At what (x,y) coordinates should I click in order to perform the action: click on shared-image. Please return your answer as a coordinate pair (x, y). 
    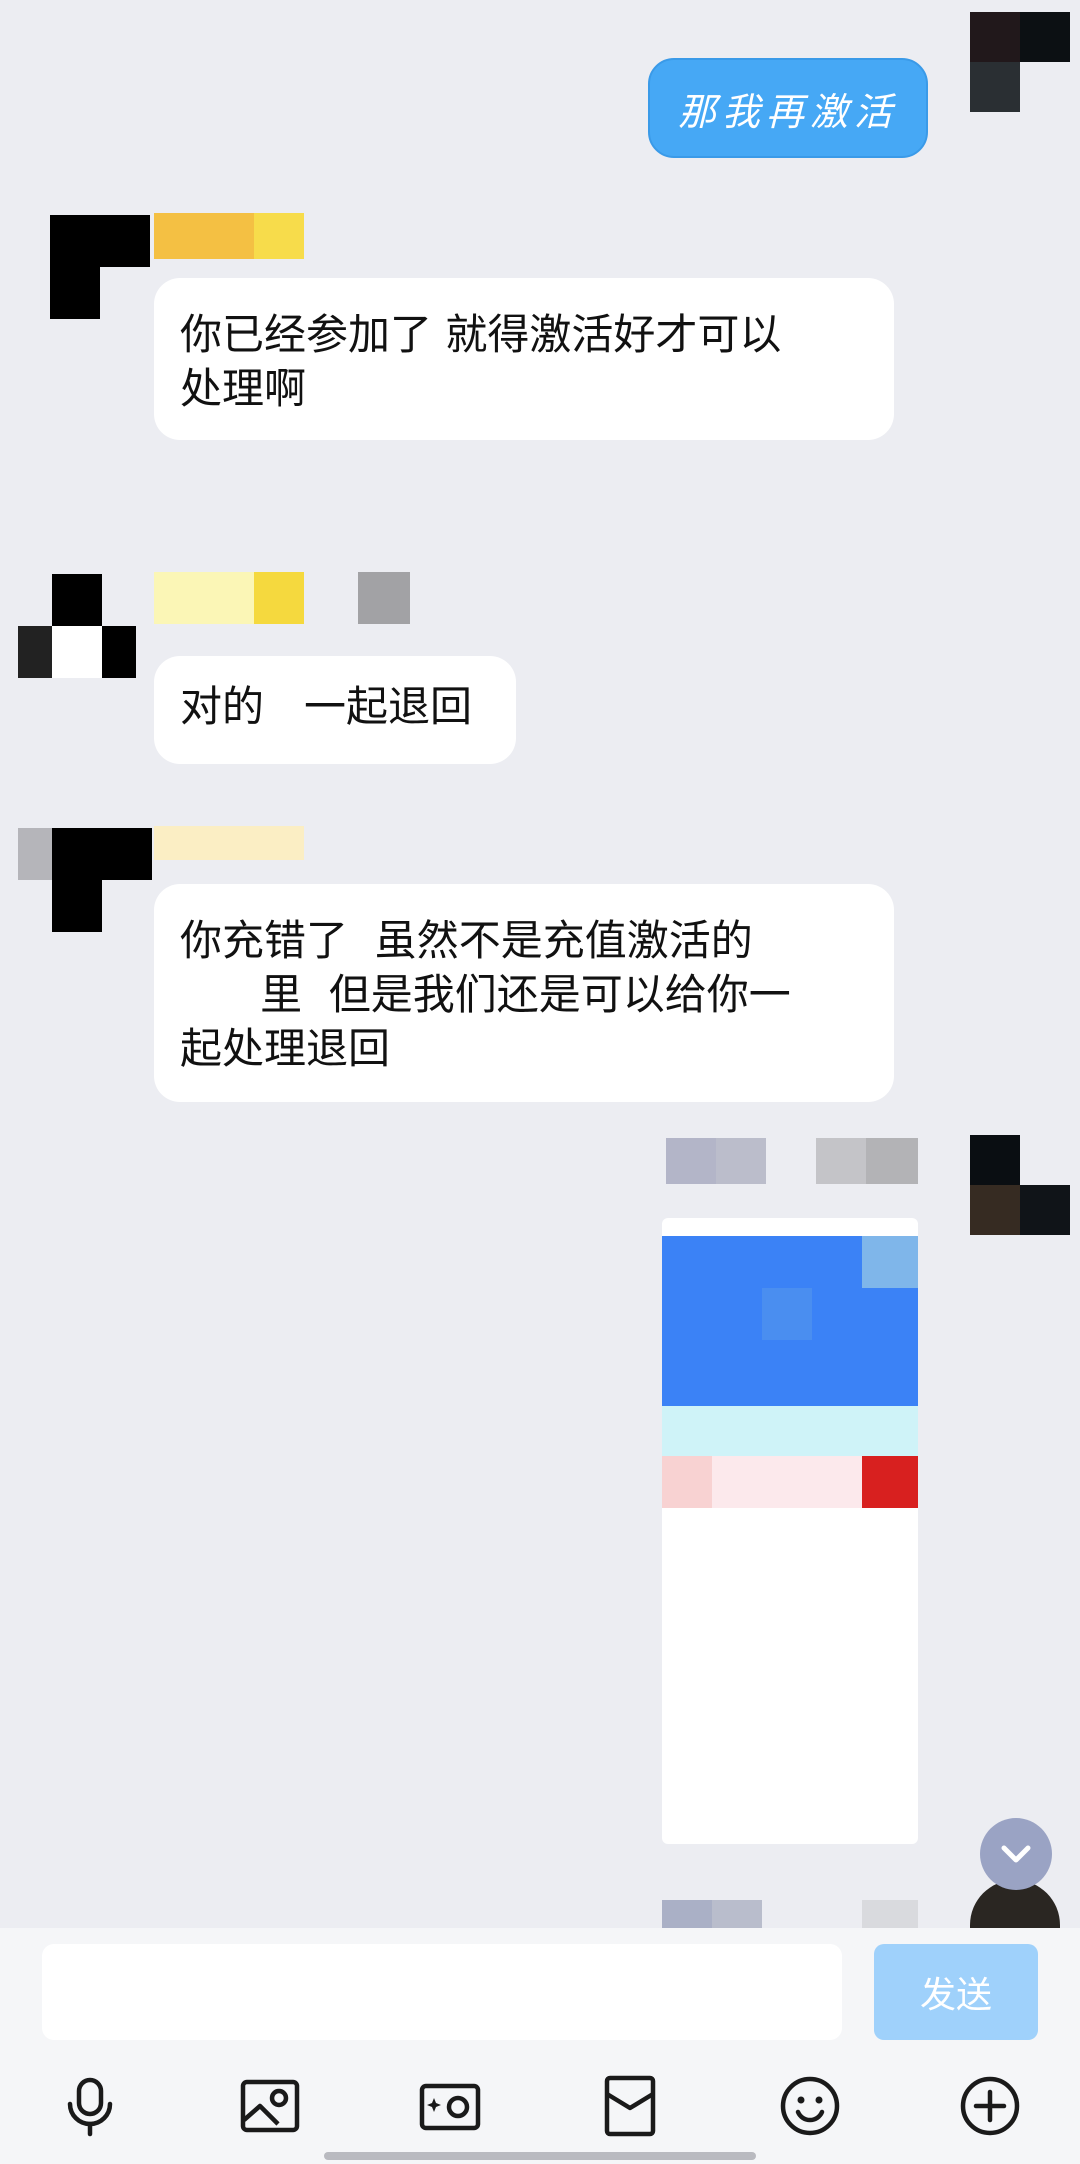
    Looking at the image, I should click on (790, 1531).